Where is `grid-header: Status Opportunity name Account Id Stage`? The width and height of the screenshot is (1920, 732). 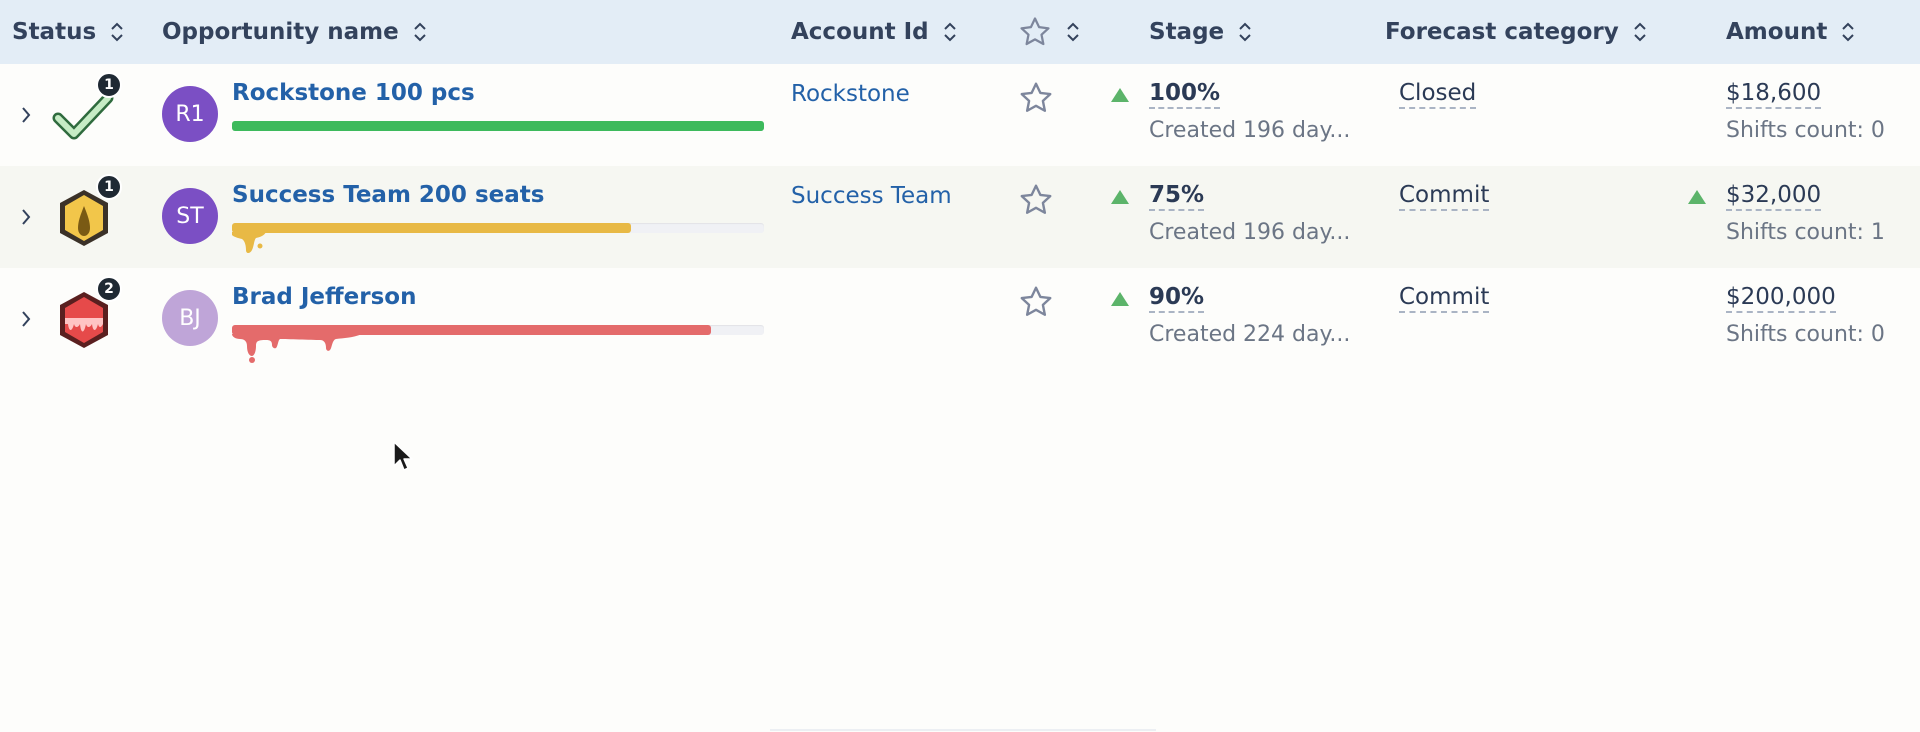
grid-header: Status Opportunity name Account Id Stage is located at coordinates (960, 32).